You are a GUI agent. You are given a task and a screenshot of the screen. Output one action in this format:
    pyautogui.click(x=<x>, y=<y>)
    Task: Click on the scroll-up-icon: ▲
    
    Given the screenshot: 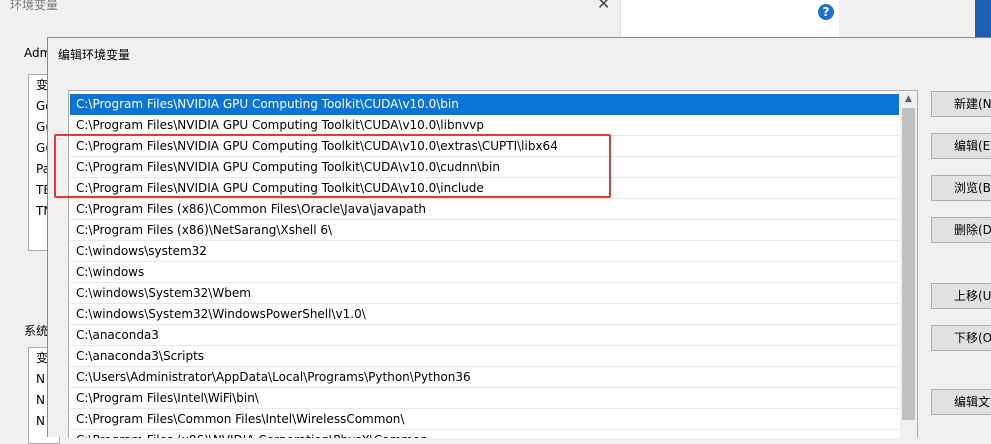 What is the action you would take?
    pyautogui.click(x=908, y=99)
    